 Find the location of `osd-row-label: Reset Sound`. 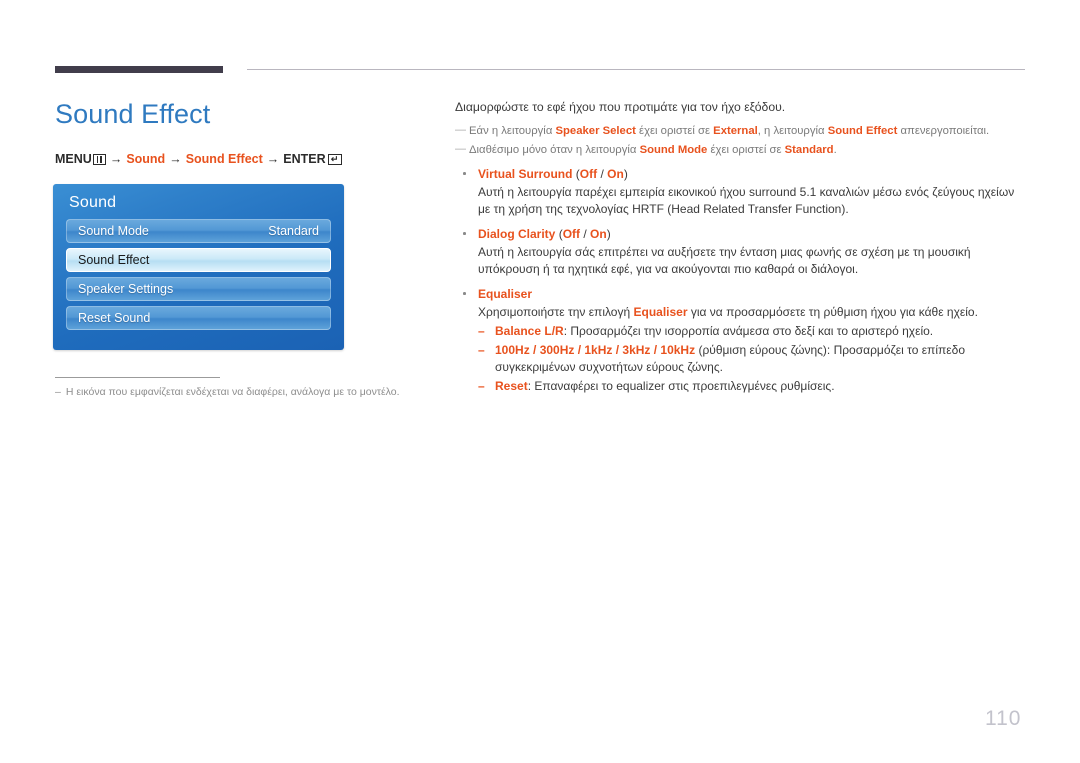

osd-row-label: Reset Sound is located at coordinates (114, 318).